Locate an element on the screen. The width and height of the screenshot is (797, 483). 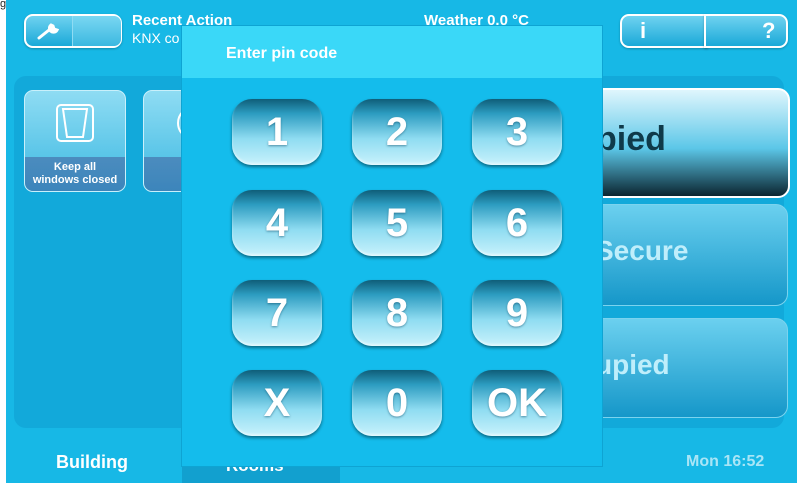
mode-secure-button: Secure is located at coordinates (687, 255).